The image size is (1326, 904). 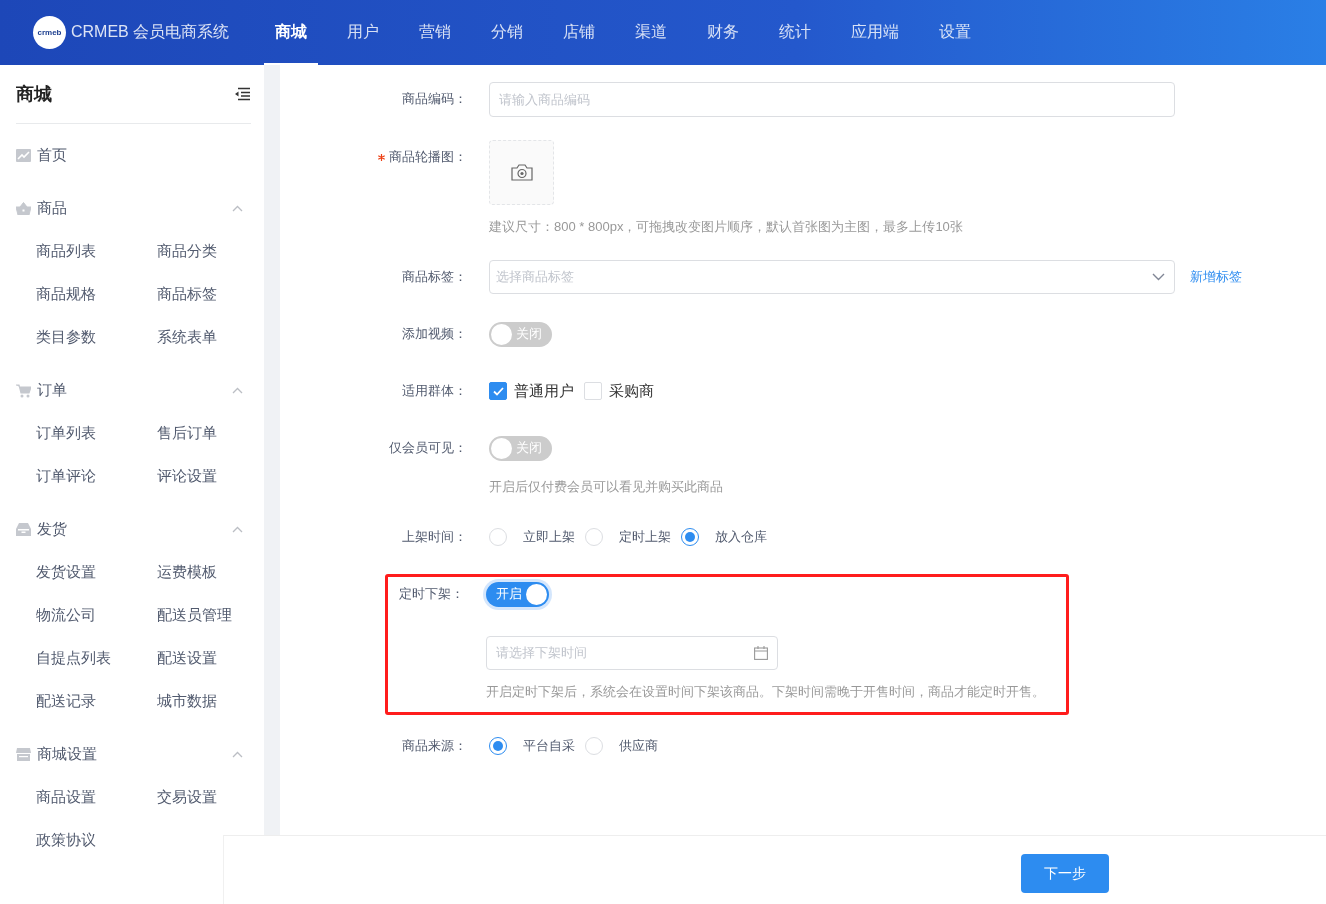 I want to click on nav-tab: 店铺, so click(x=579, y=32).